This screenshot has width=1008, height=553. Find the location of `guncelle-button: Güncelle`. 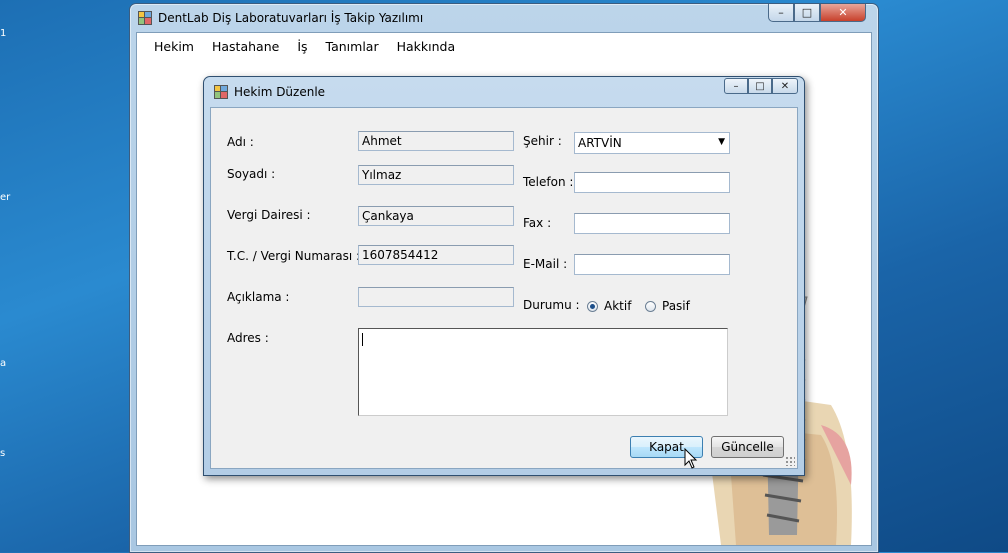

guncelle-button: Güncelle is located at coordinates (747, 447).